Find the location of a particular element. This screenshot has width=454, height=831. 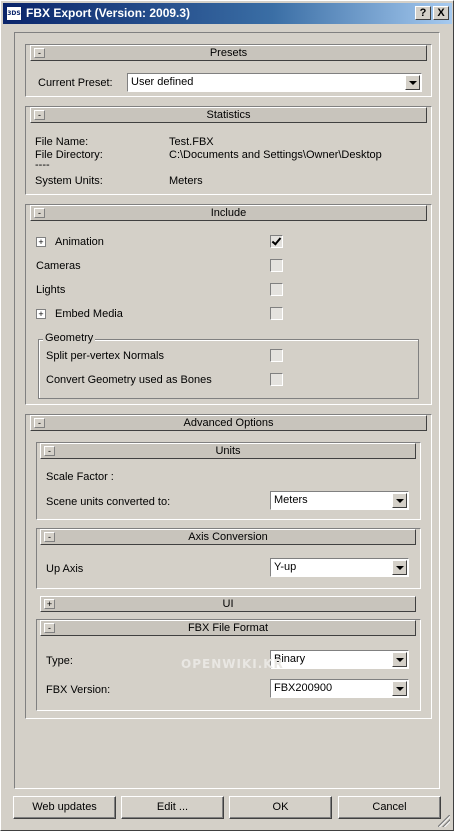

scene-units-value: Meters is located at coordinates (291, 500).